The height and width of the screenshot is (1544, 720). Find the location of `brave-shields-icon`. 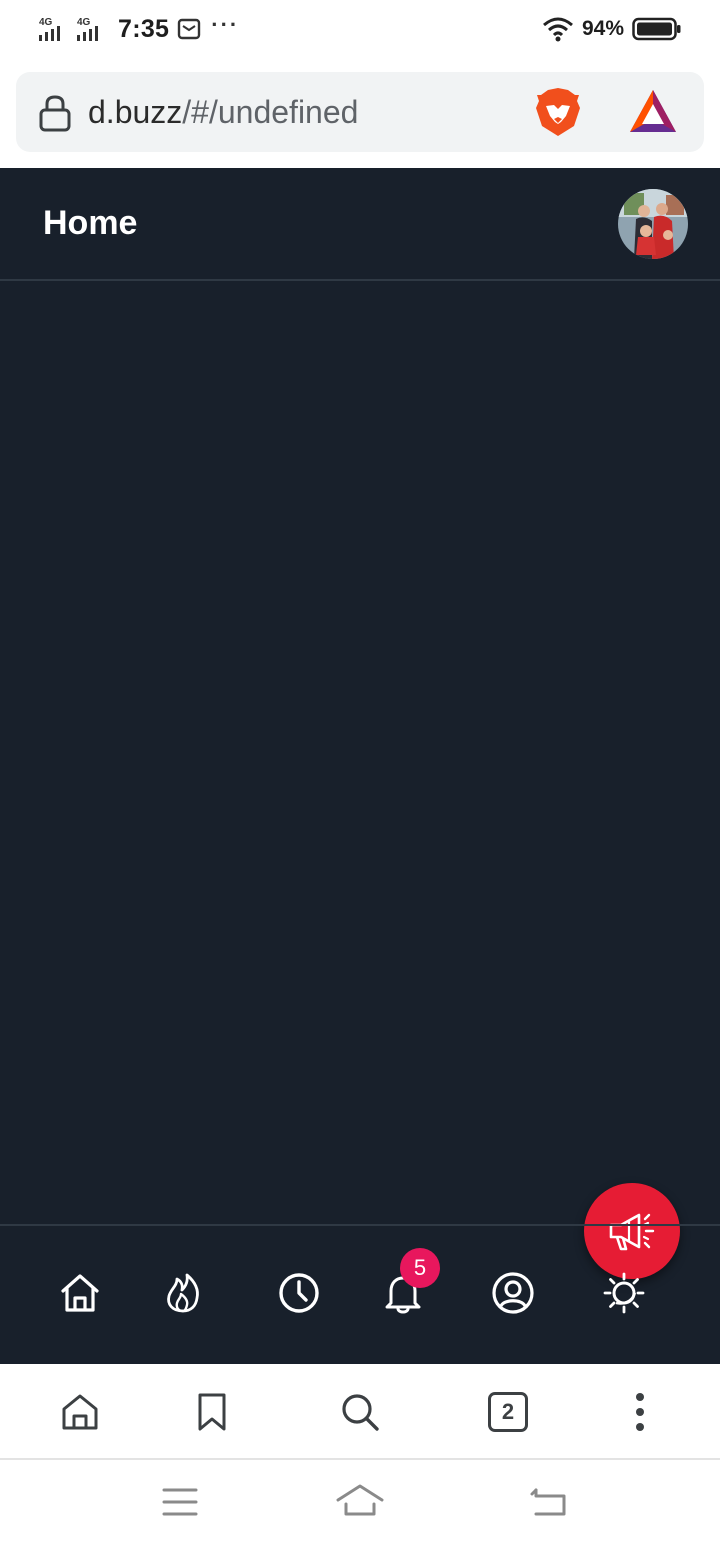

brave-shields-icon is located at coordinates (558, 112).